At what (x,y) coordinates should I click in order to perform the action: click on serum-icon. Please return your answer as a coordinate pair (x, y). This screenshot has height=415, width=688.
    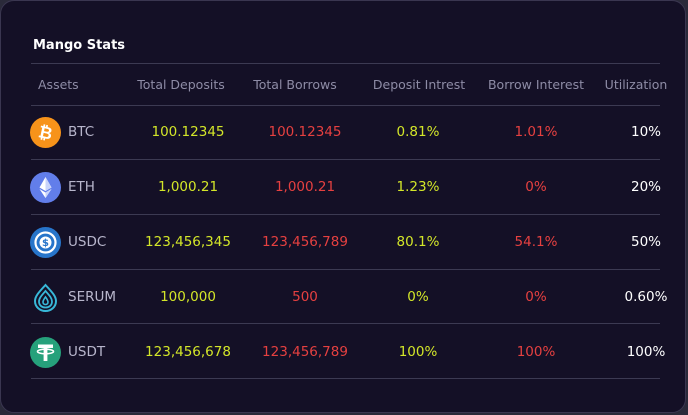
    Looking at the image, I should click on (45, 297).